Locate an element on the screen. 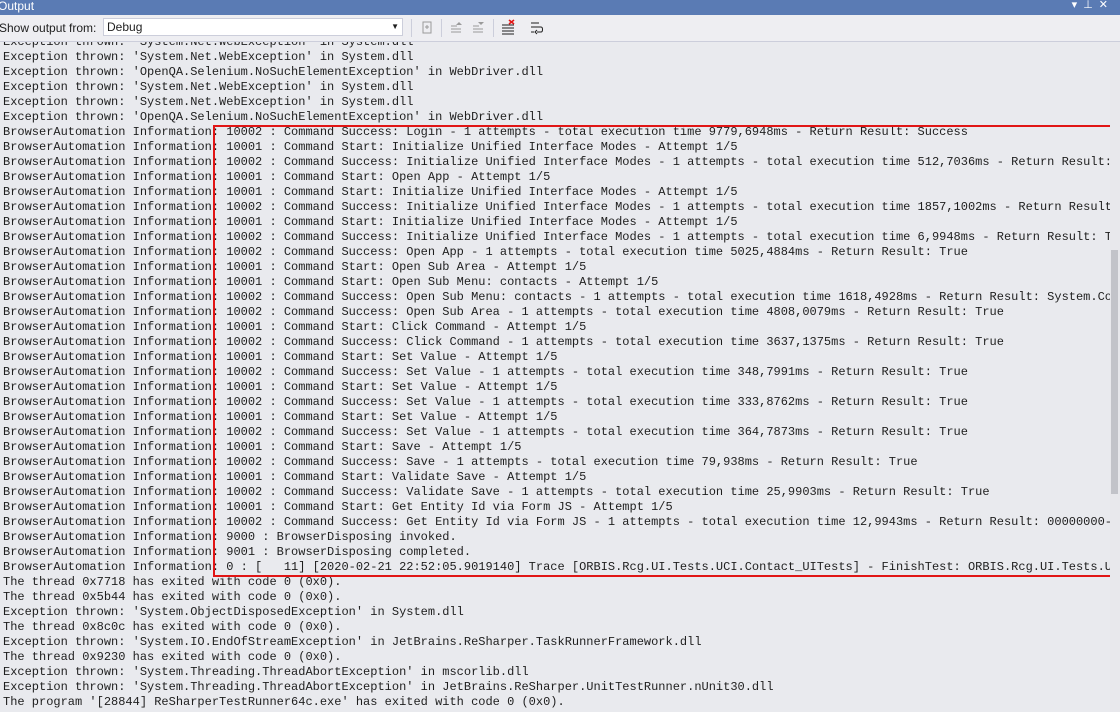 Image resolution: width=1120 pixels, height=712 pixels. scrollbar-thumb is located at coordinates (1114, 372).